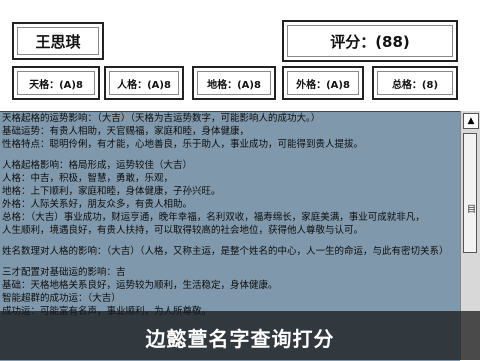  Describe the element at coordinates (183, 144) in the screenshot. I see `result-line: 性格特点：聪明伶俐，有才能，心地善良，乐于助人，事业成功，可能得到贵人提拔。` at that location.